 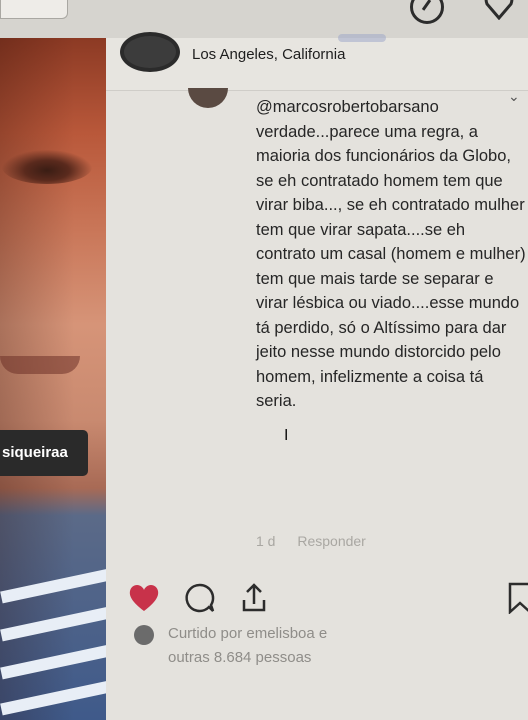 What do you see at coordinates (264, 19) in the screenshot?
I see `top-bar` at bounding box center [264, 19].